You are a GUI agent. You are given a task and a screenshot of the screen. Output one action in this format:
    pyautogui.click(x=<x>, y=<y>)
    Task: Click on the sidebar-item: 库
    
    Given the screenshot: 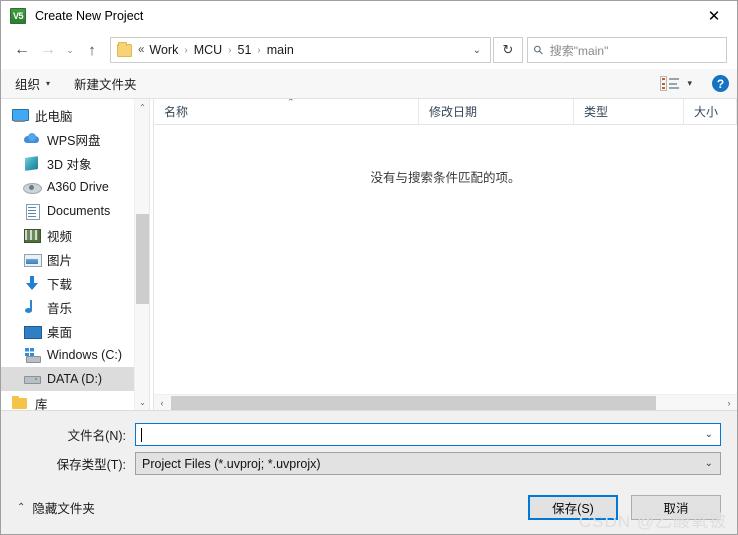 What is the action you would take?
    pyautogui.click(x=67, y=400)
    